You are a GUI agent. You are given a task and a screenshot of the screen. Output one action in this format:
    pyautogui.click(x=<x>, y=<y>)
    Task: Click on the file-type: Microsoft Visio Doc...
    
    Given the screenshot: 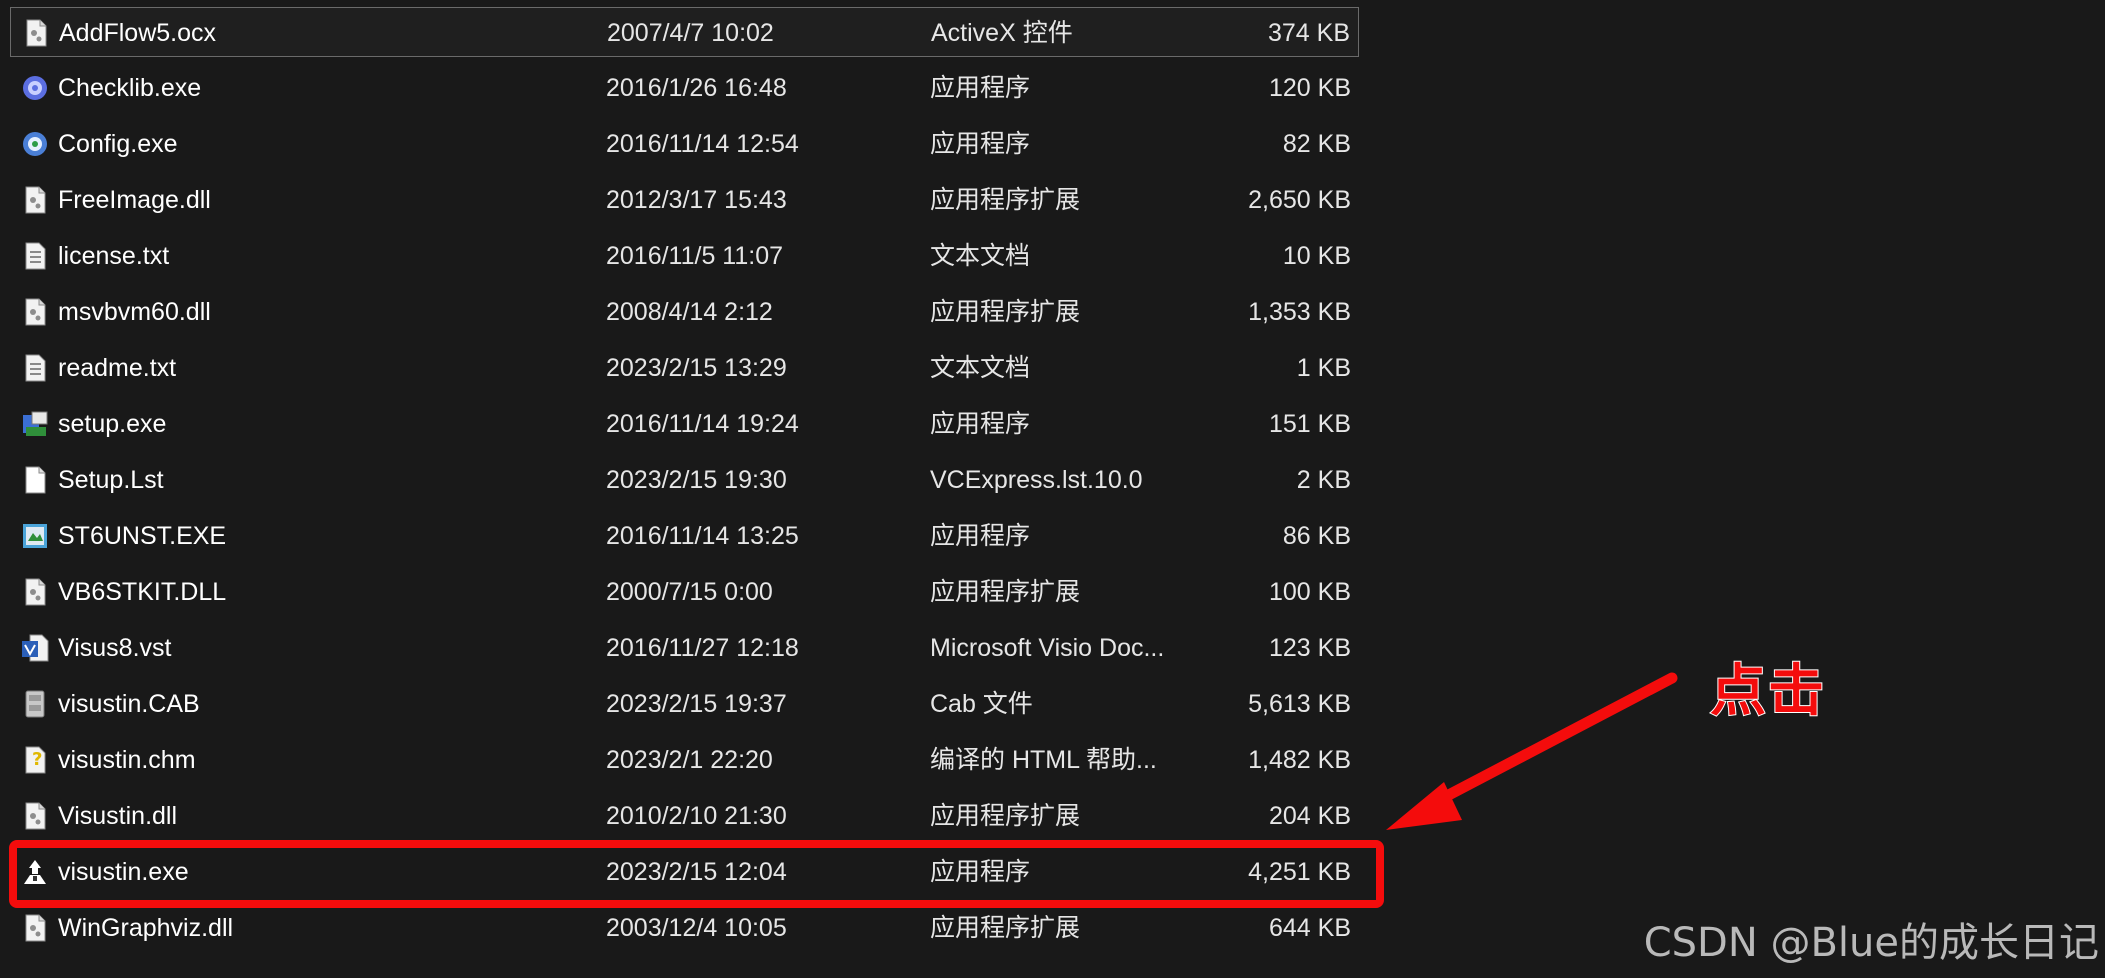 What is the action you would take?
    pyautogui.click(x=1047, y=648)
    